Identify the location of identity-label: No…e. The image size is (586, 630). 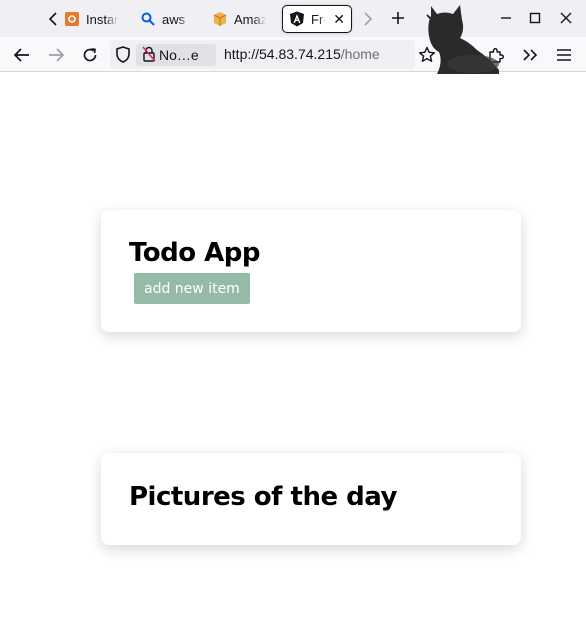
(179, 55).